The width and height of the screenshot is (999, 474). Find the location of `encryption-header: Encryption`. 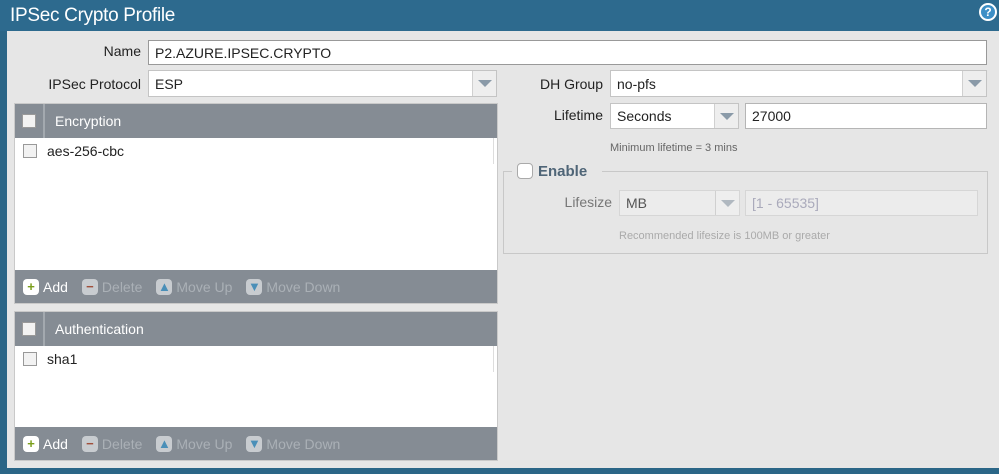

encryption-header: Encryption is located at coordinates (256, 121).